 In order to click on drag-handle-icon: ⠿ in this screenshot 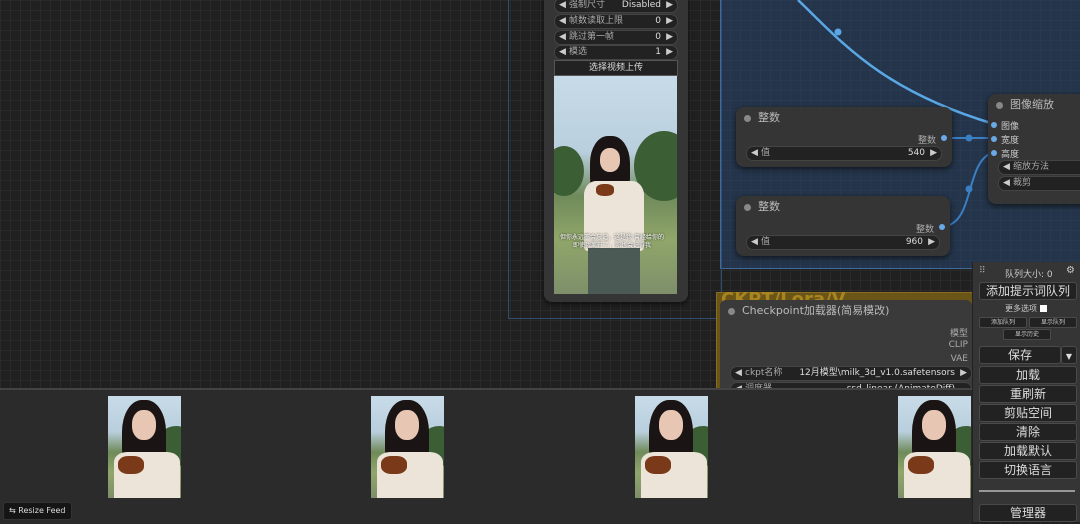, I will do `click(982, 271)`.